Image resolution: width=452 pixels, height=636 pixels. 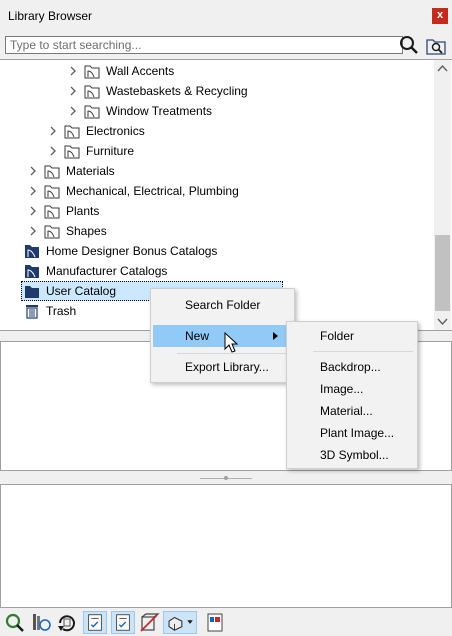 I want to click on tree-row: Furniture, so click(x=215, y=151).